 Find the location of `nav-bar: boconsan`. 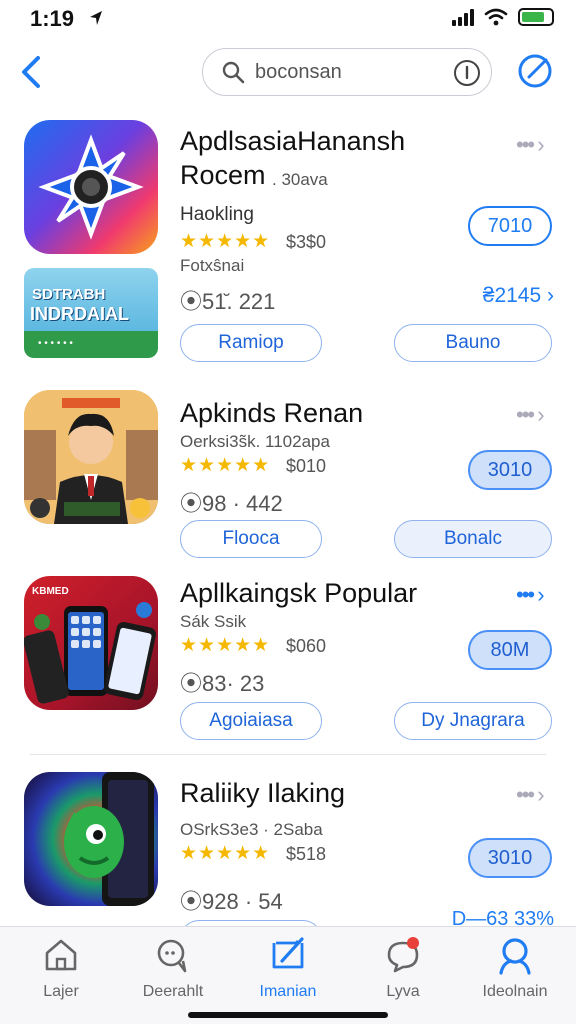

nav-bar: boconsan is located at coordinates (288, 72).